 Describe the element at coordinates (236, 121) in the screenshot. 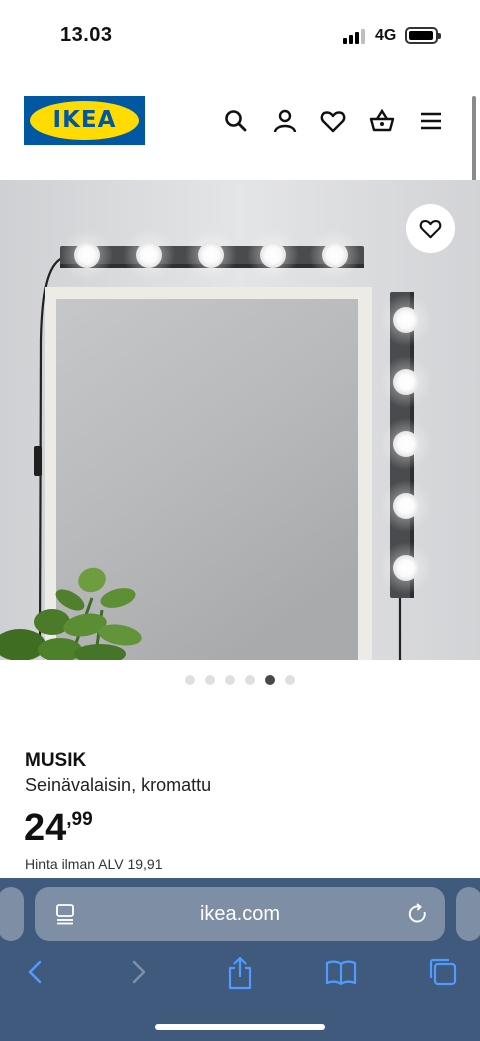

I see `search-icon` at that location.